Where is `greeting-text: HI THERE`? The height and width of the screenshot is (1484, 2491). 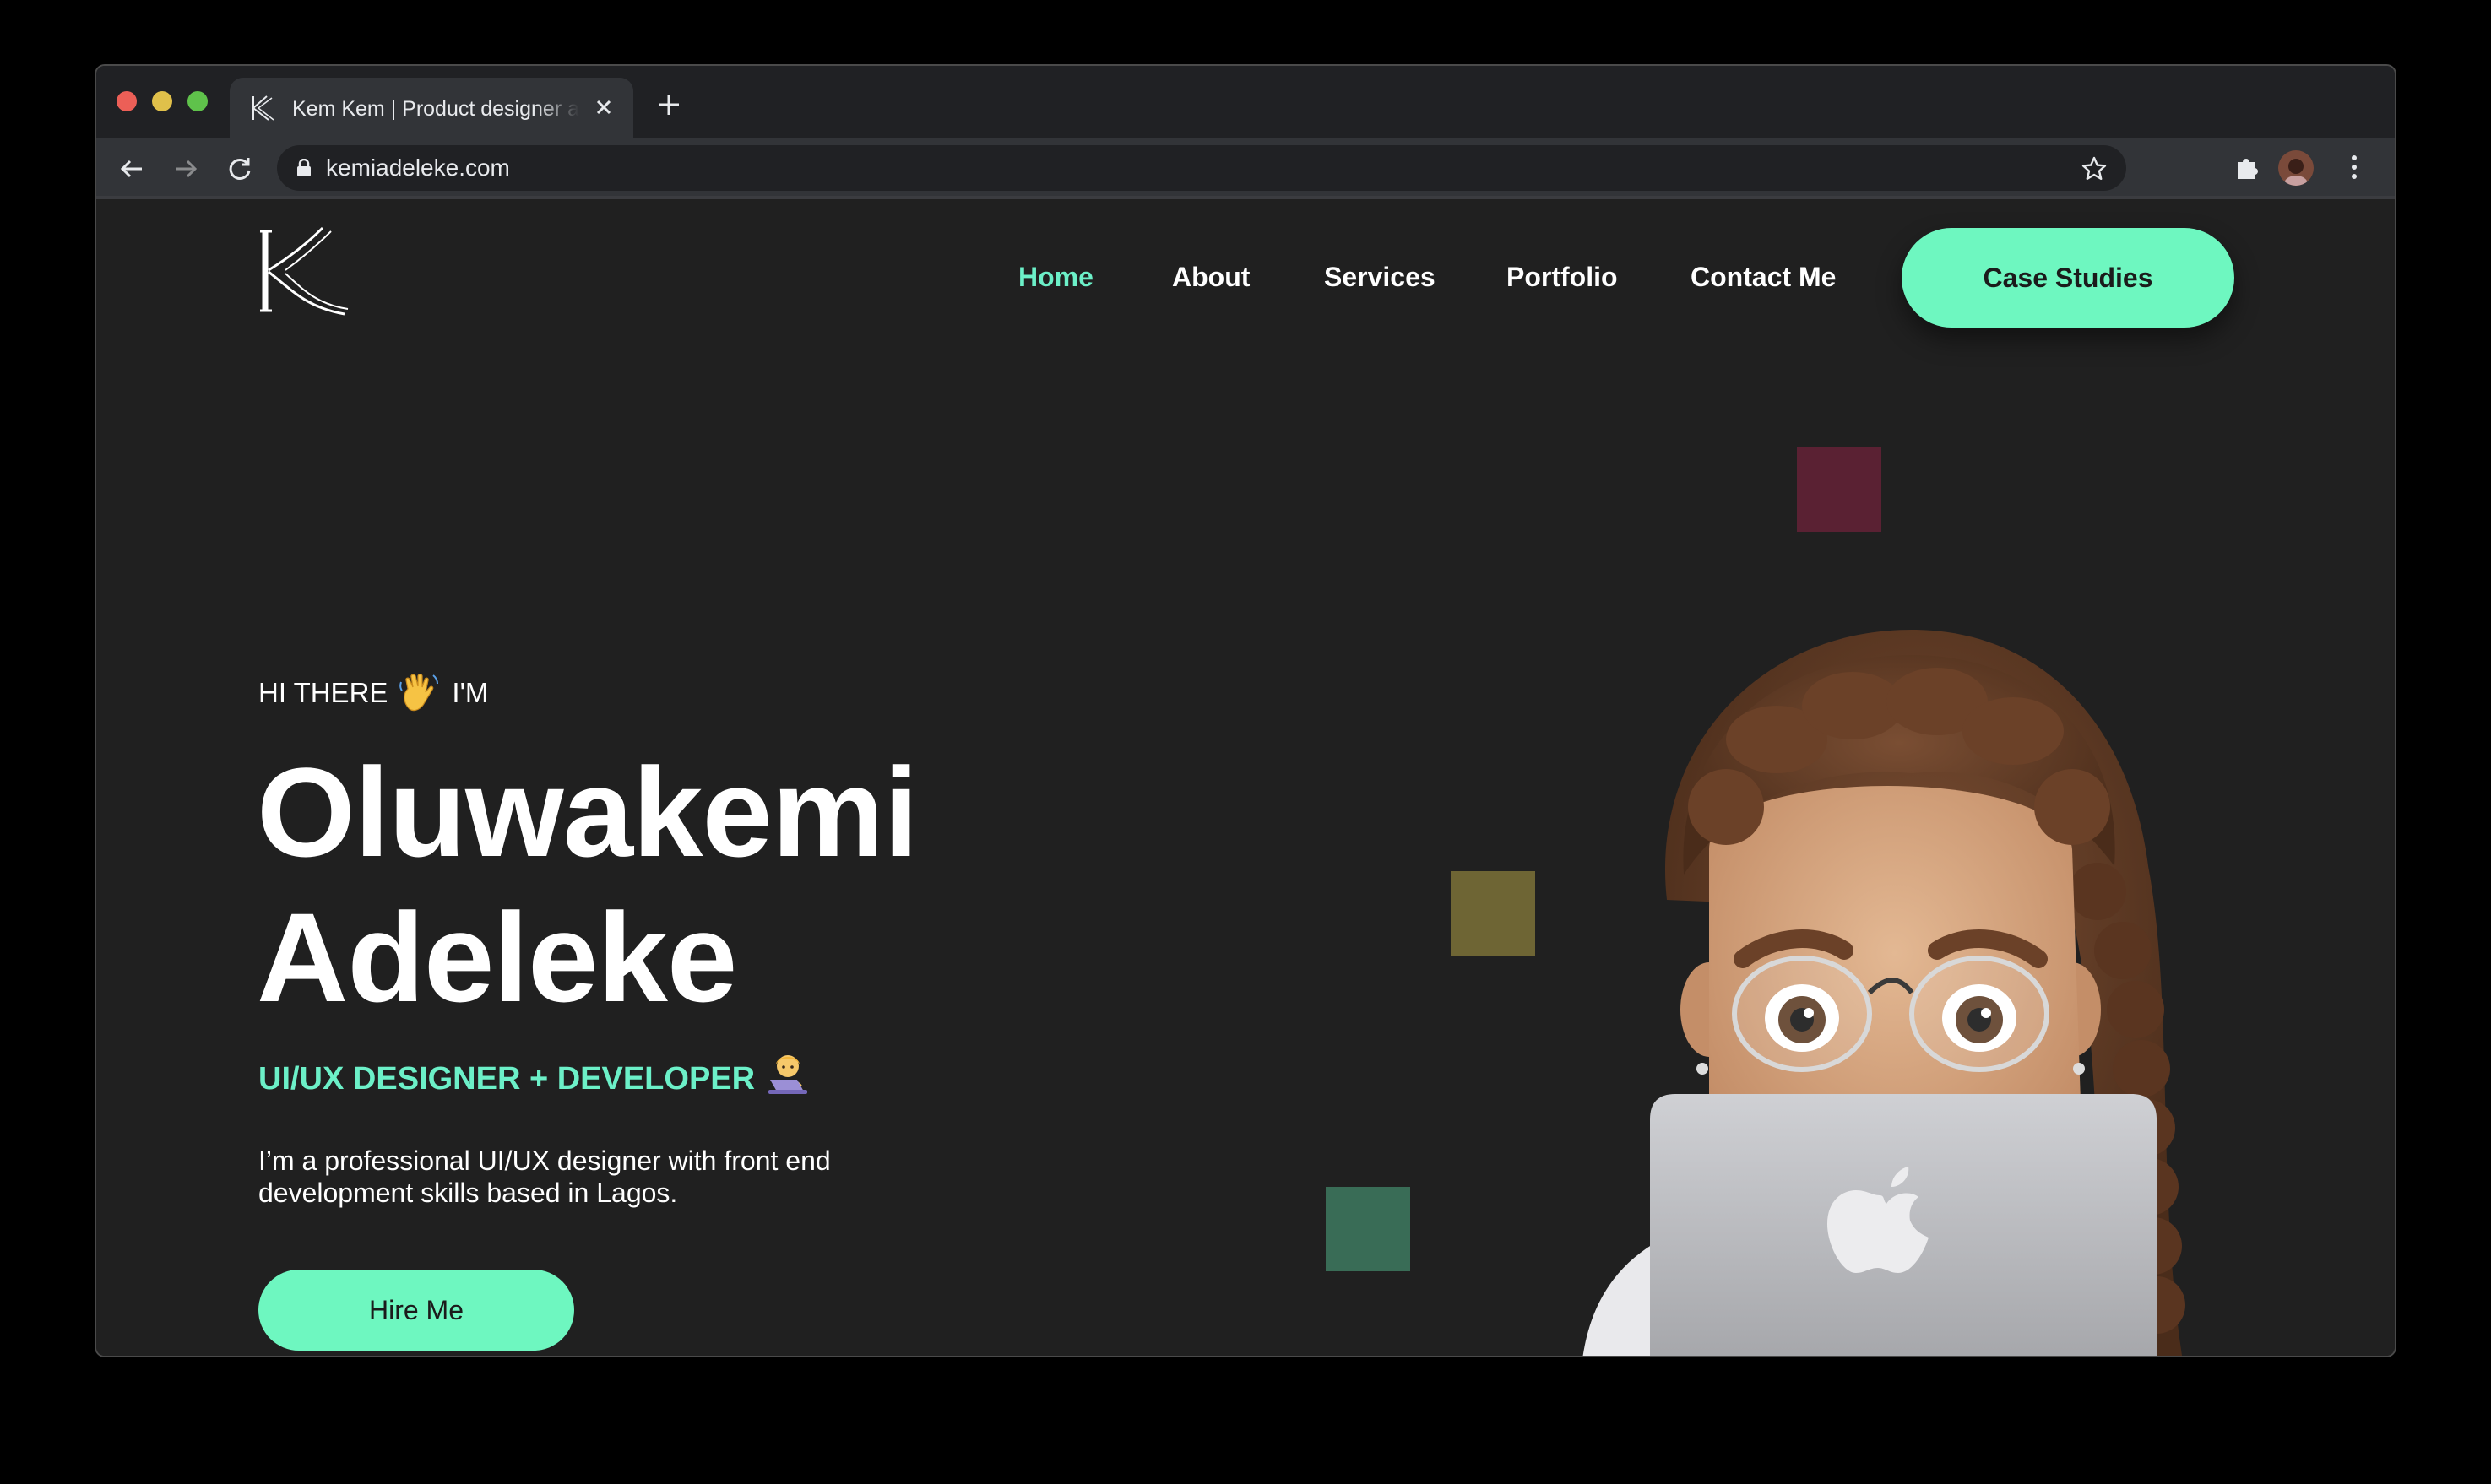
greeting-text: HI THERE is located at coordinates (323, 692).